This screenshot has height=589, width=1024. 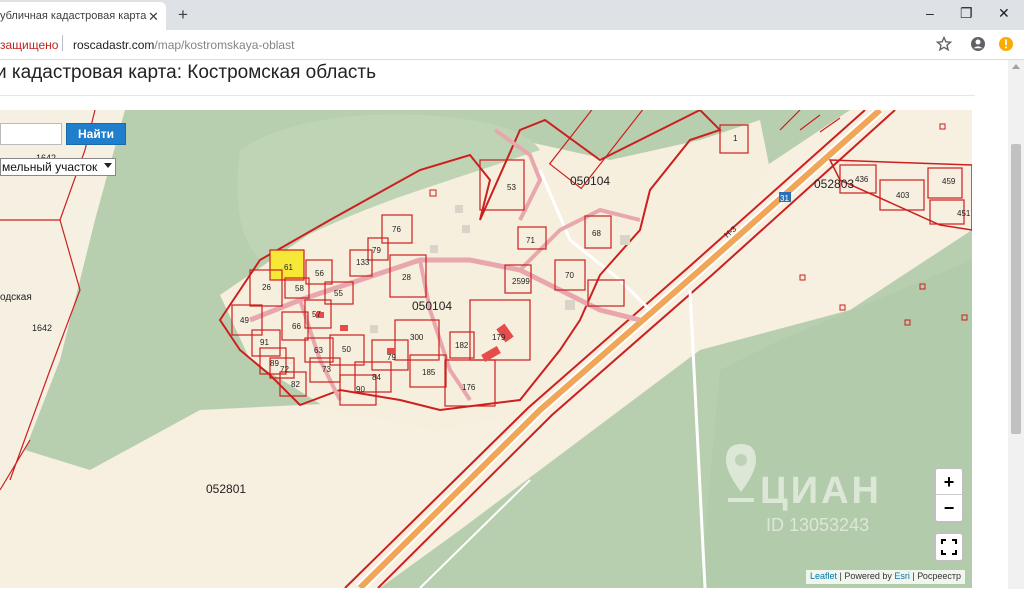 I want to click on account-icon, so click(x=978, y=44).